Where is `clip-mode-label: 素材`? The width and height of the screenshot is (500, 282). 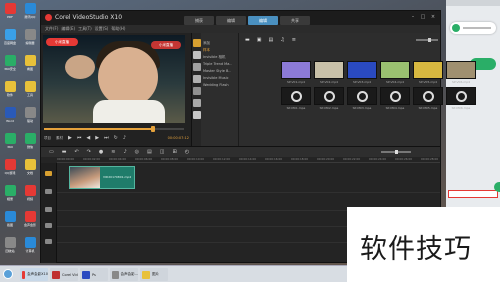
clip-mode-label: 素材 is located at coordinates (59, 138).